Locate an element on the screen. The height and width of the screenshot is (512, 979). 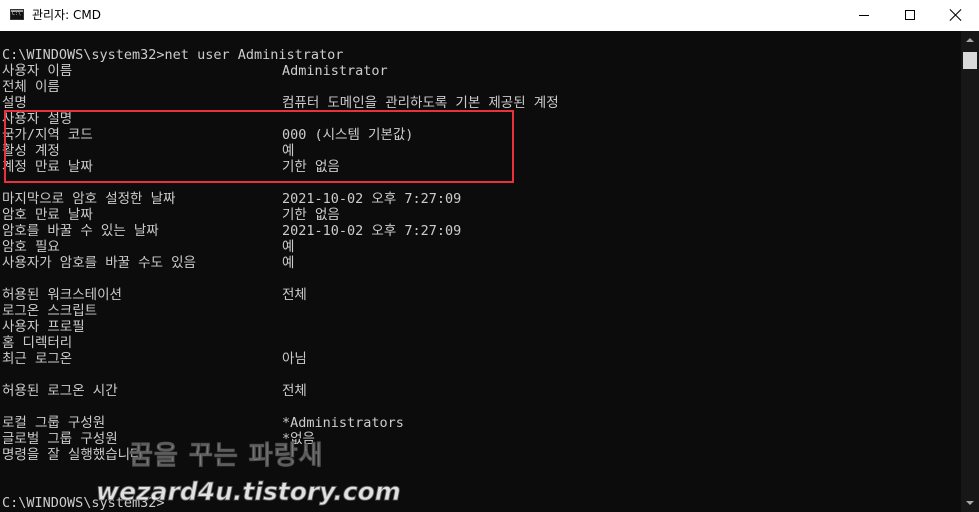
field-label: 암호를 바꿀 수 있는 날짜 is located at coordinates (80, 231).